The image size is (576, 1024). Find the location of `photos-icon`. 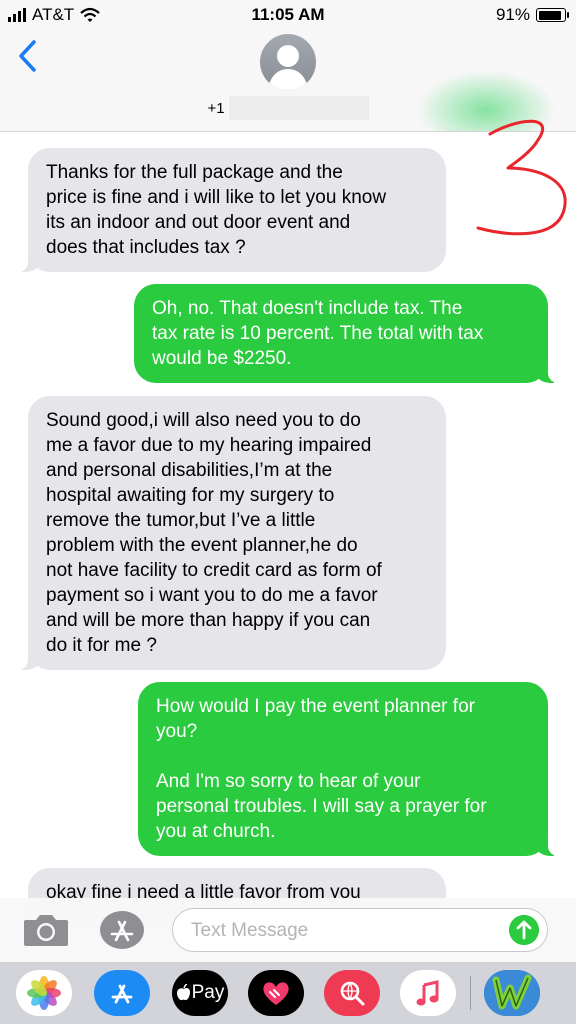

photos-icon is located at coordinates (44, 993).